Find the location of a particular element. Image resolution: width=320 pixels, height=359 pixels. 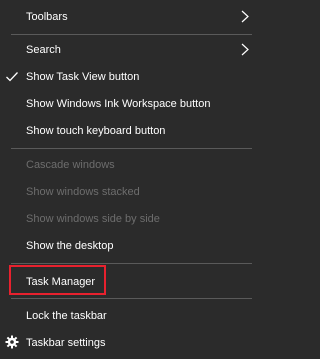

menu-item-show-windows-side-by-side: Show windows side by side is located at coordinates (128, 218).